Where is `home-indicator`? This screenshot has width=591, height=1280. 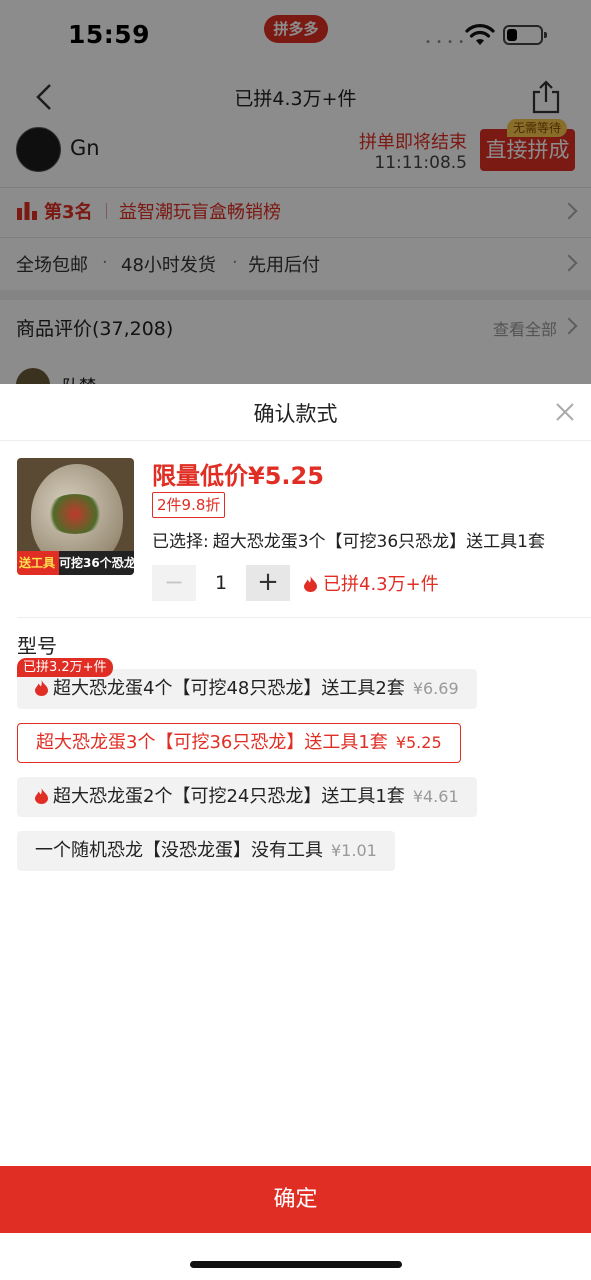 home-indicator is located at coordinates (296, 1264).